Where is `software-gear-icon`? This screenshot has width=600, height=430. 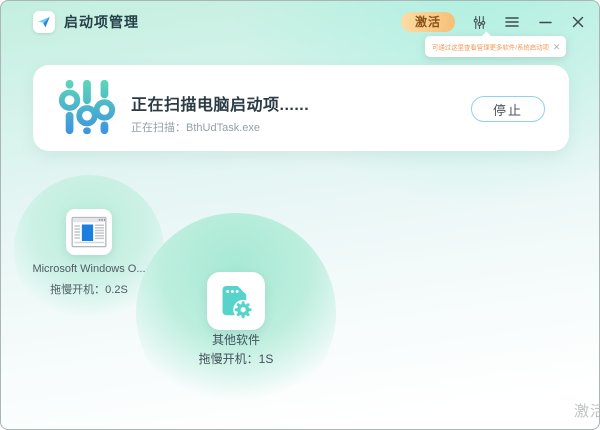
software-gear-icon is located at coordinates (236, 301).